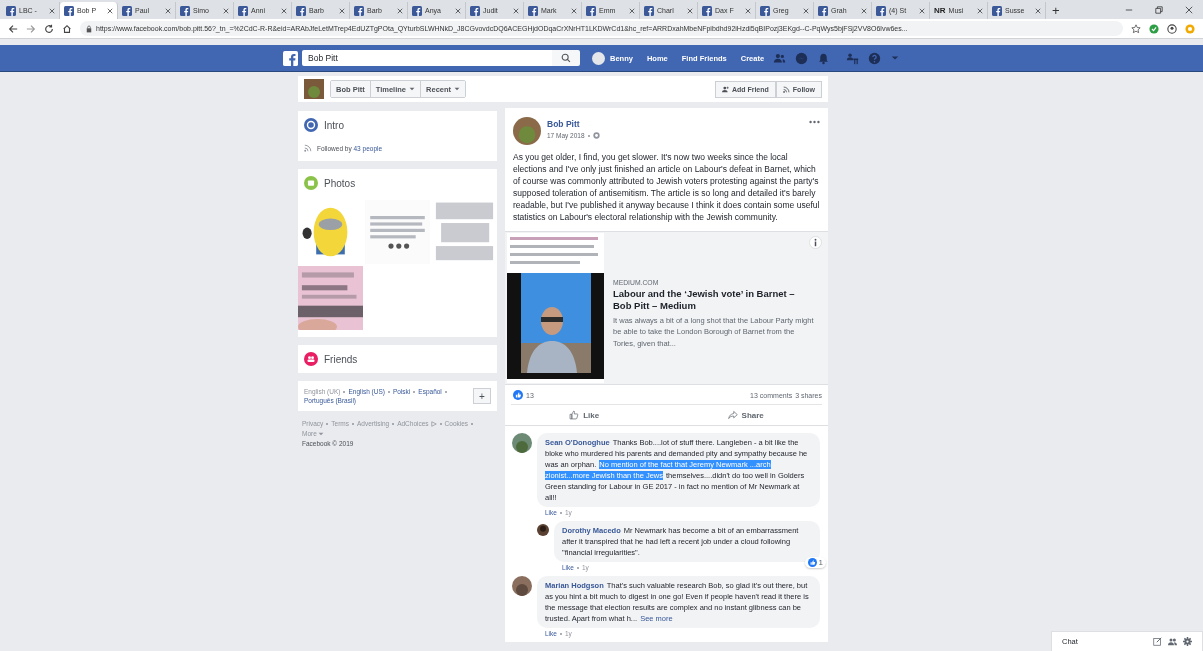  What do you see at coordinates (427, 58) in the screenshot?
I see `search-field: Bob Pitt` at bounding box center [427, 58].